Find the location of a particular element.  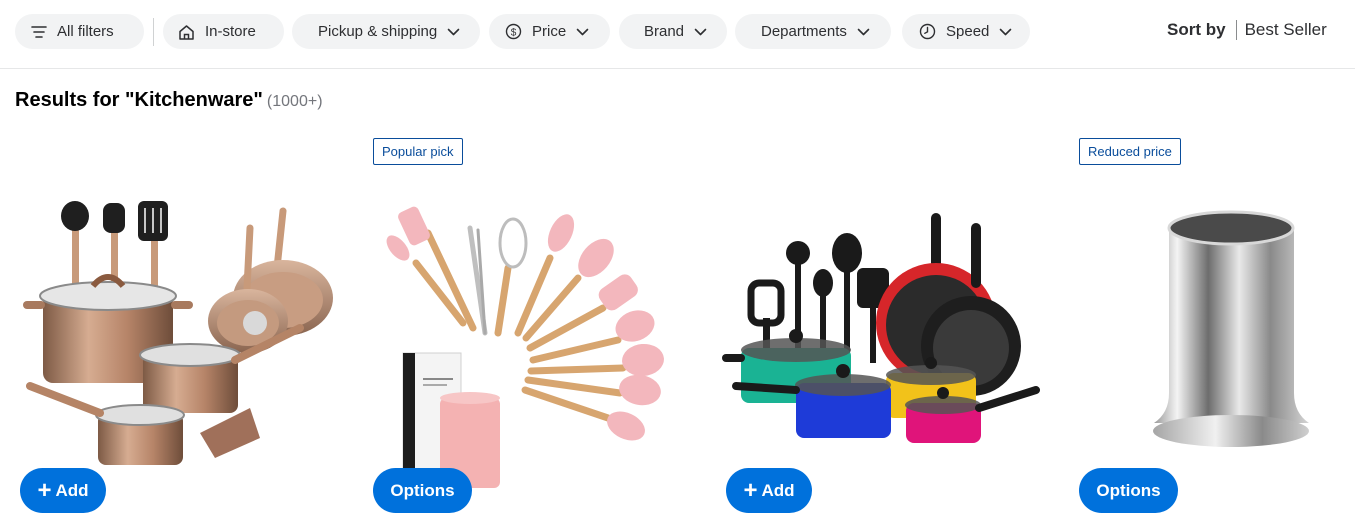

filter-divider is located at coordinates (153, 32).